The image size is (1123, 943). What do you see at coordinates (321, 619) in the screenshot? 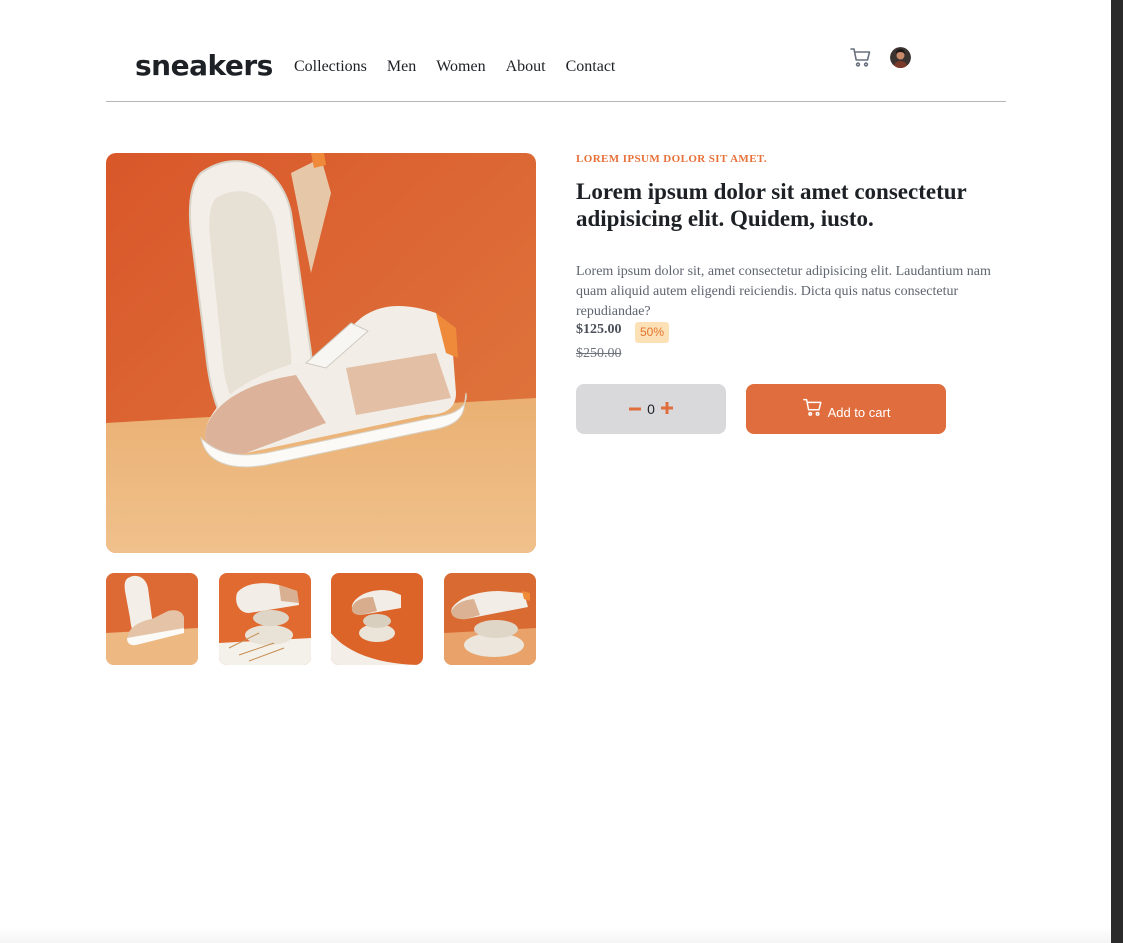
I see `thumbnail-strip` at bounding box center [321, 619].